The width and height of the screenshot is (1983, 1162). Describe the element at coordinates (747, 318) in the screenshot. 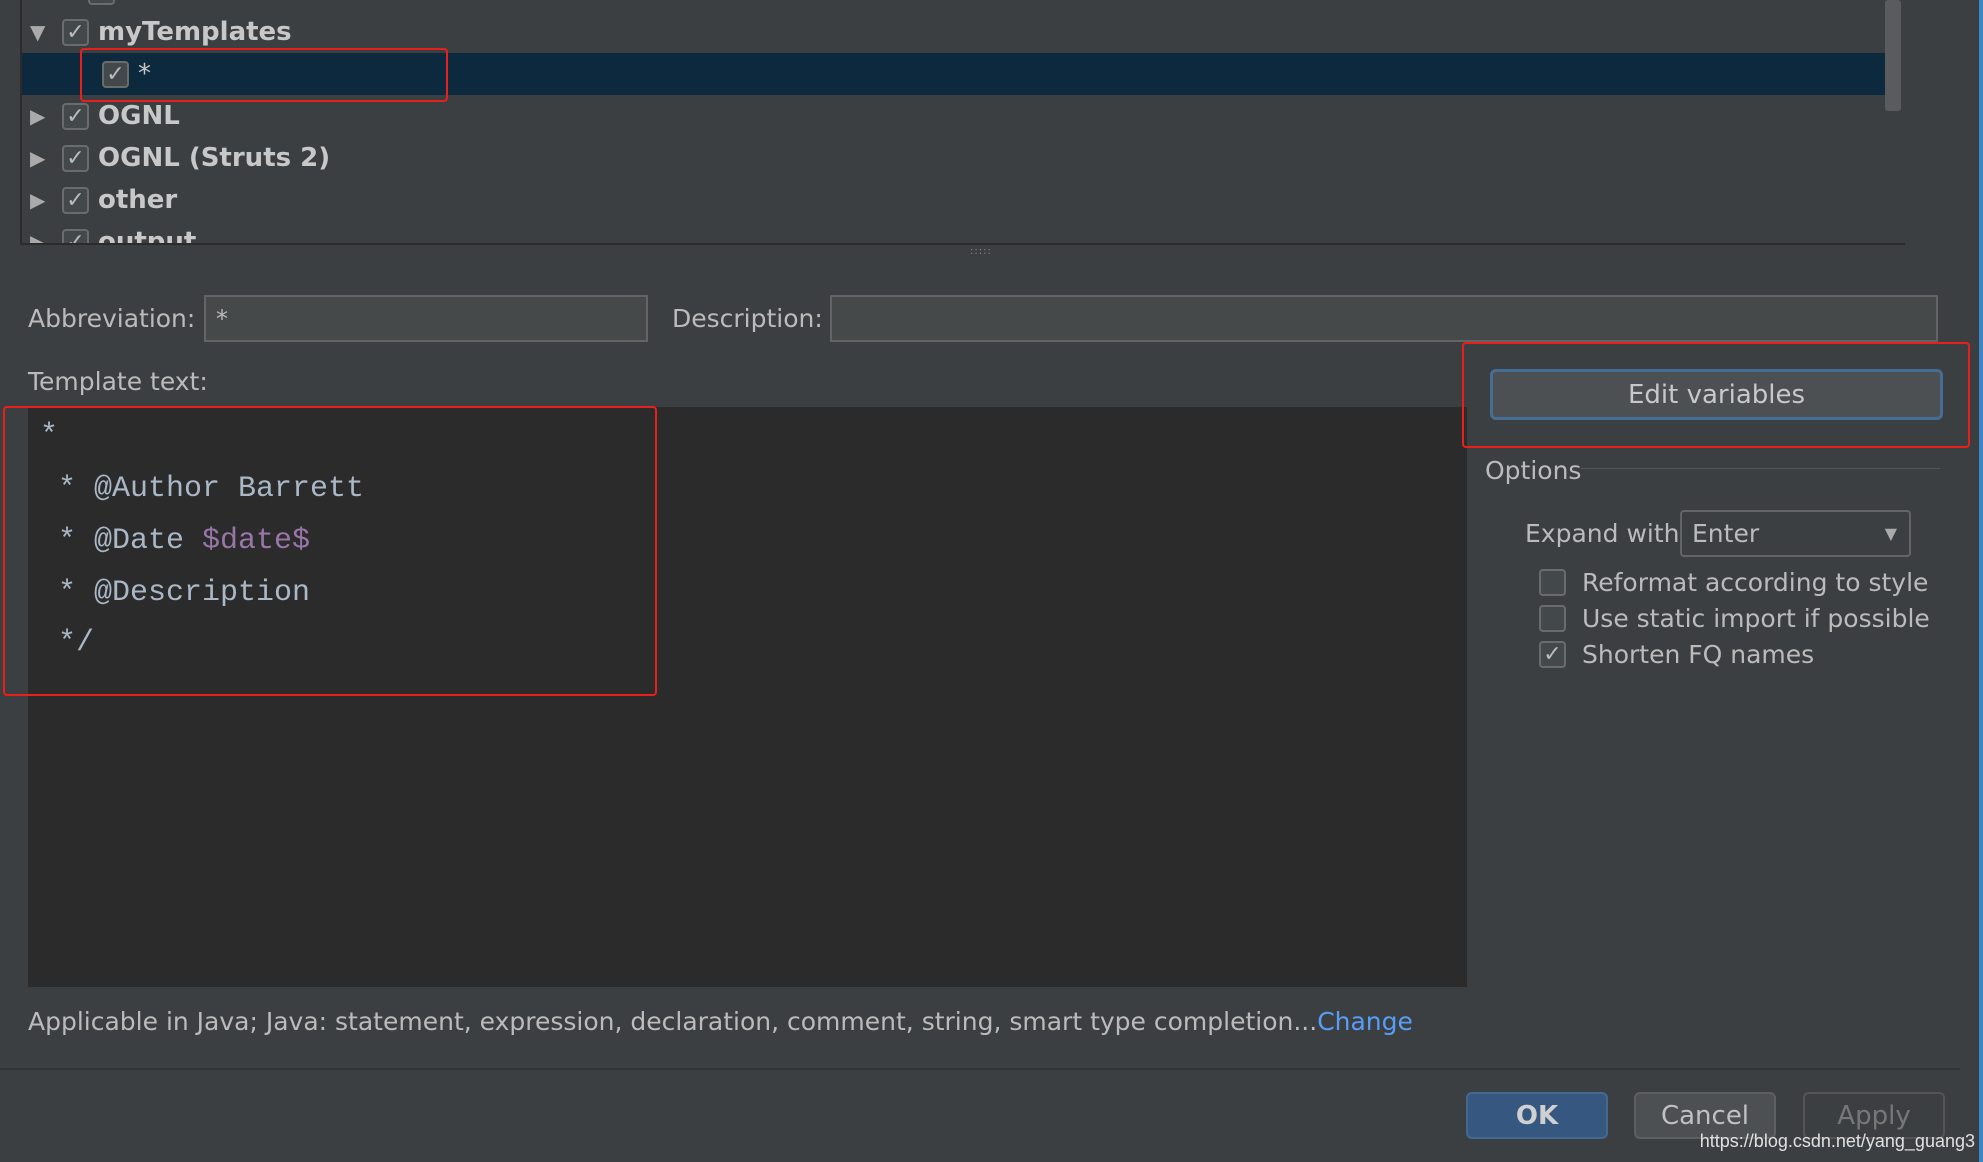

I see `description-label: Description:` at that location.